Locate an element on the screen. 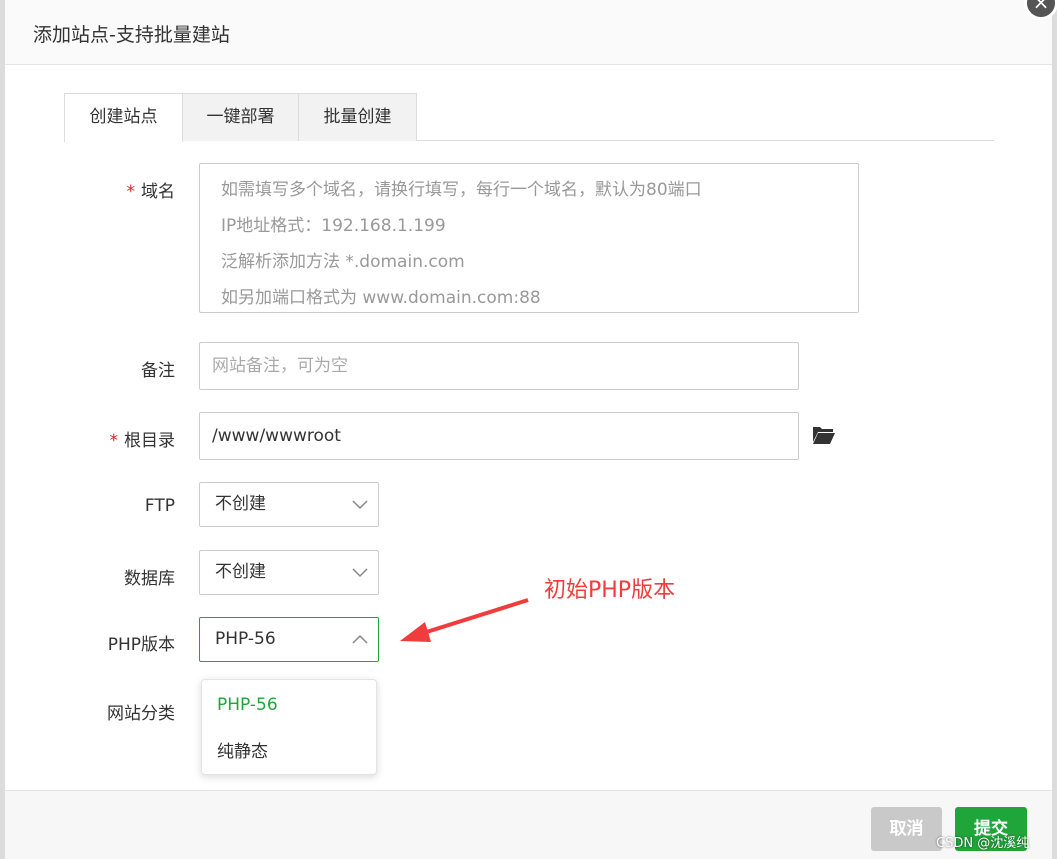  php-version-dropdown: PHP-56 纯静态 is located at coordinates (289, 727).